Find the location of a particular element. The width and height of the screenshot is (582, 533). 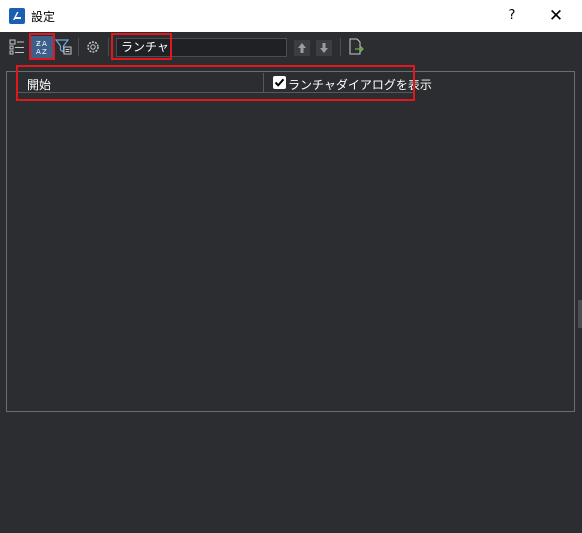

next-result-button is located at coordinates (324, 48).